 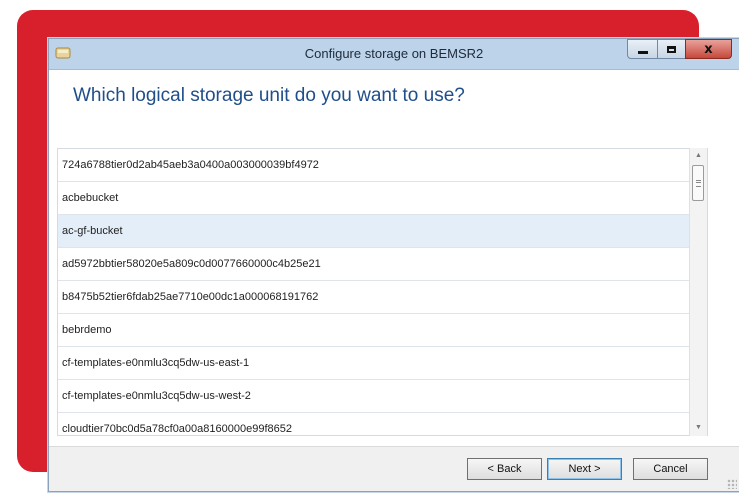 What do you see at coordinates (584, 469) in the screenshot?
I see `next-button: Next >` at bounding box center [584, 469].